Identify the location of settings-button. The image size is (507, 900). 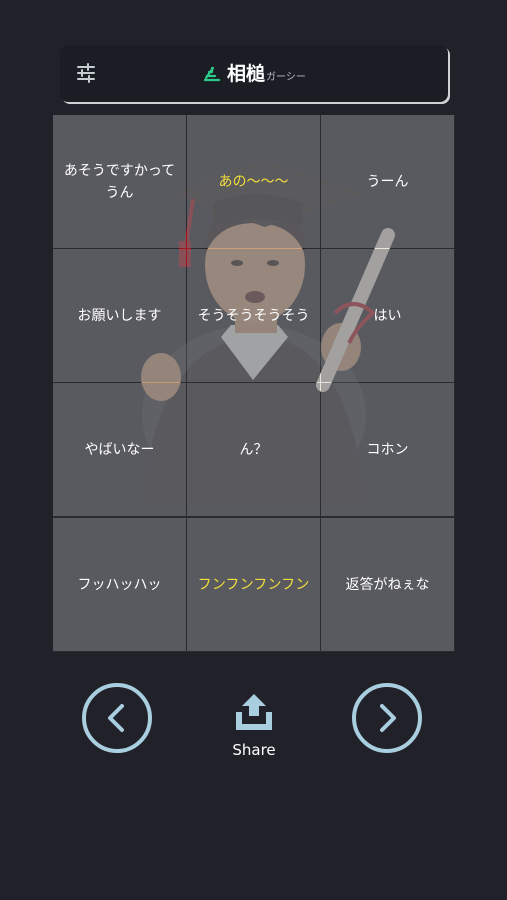
(86, 73).